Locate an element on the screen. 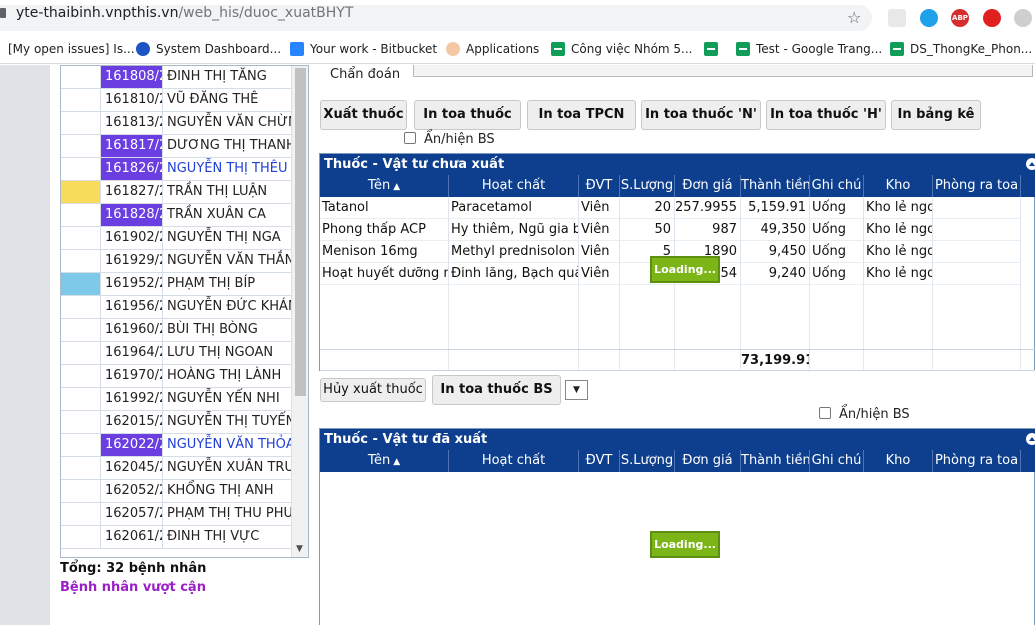  patient-list-scrollbar: ▼ is located at coordinates (299, 311).